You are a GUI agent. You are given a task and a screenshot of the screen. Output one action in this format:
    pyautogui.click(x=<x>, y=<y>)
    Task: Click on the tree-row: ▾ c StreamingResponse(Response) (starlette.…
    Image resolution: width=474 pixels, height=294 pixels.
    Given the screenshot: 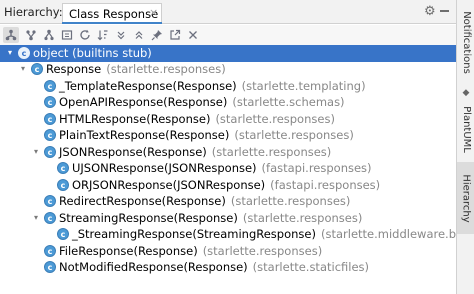 What is the action you would take?
    pyautogui.click(x=228, y=218)
    